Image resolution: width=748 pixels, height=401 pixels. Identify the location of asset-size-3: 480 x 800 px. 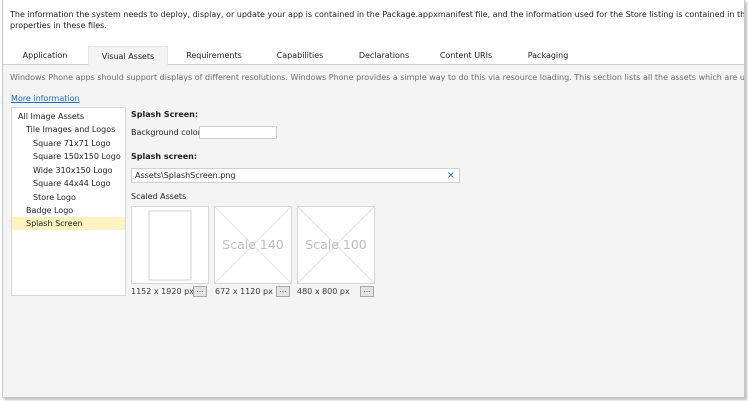
(323, 291).